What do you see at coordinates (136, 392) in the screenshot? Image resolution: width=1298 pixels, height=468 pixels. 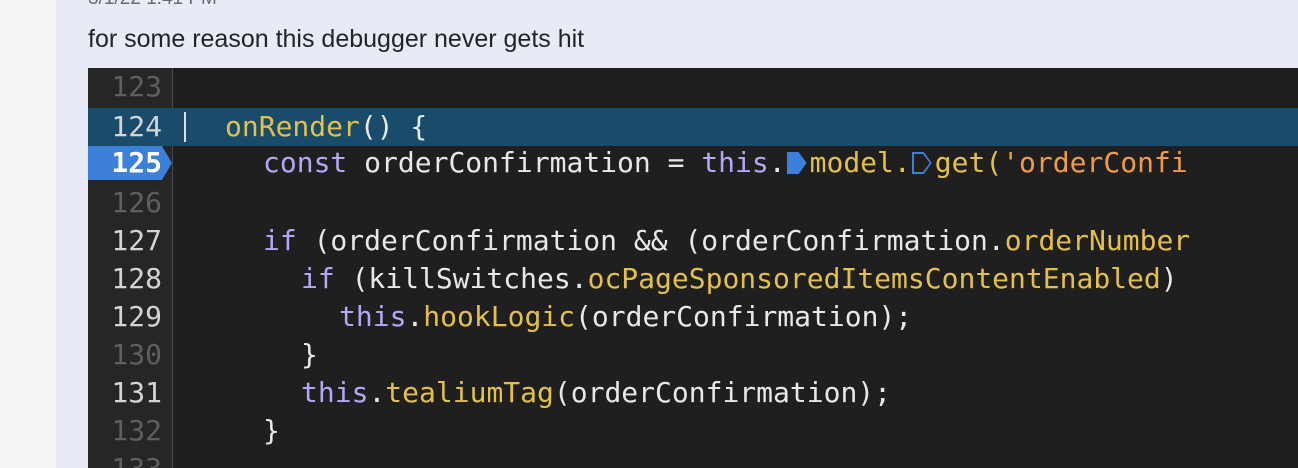 I see `line-number: 131` at bounding box center [136, 392].